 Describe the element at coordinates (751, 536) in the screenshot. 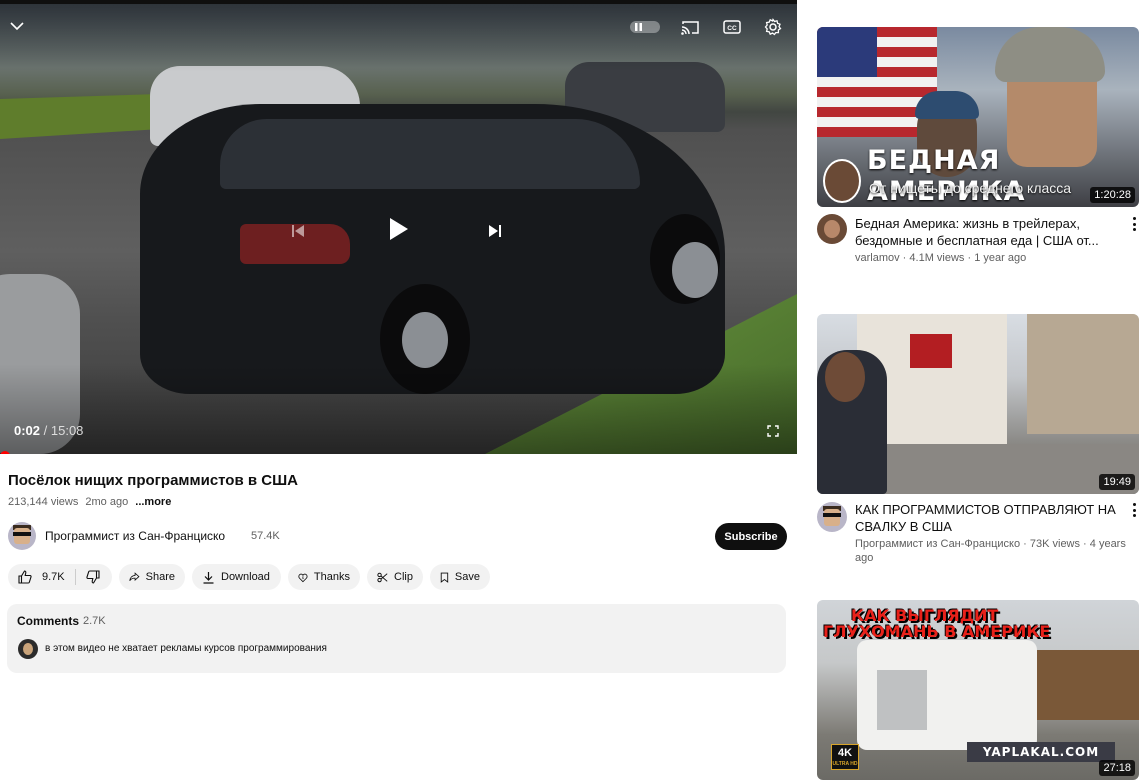

I see `subscribe-button: Subscribe` at that location.